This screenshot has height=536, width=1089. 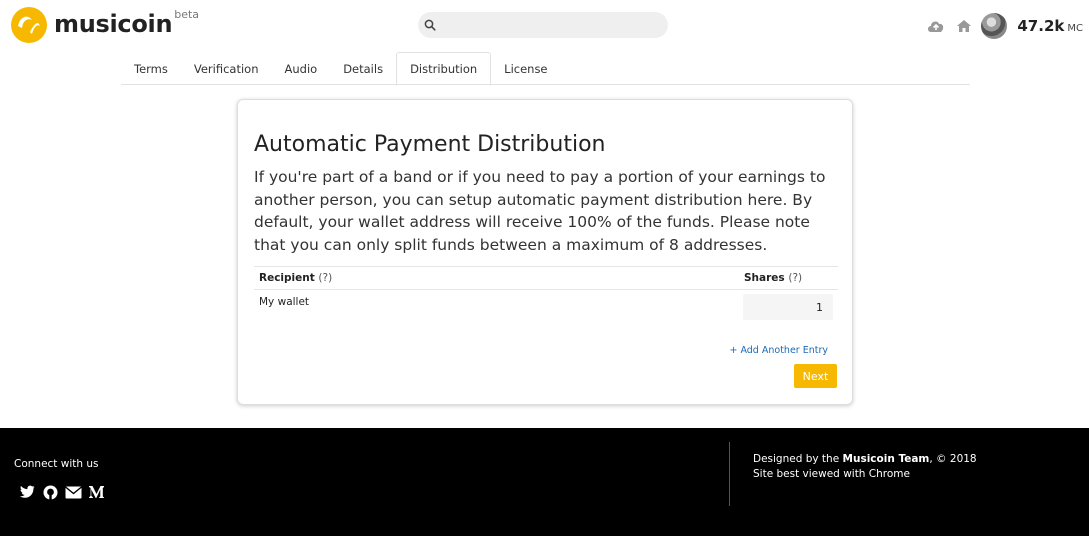 What do you see at coordinates (964, 26) in the screenshot?
I see `home-icon` at bounding box center [964, 26].